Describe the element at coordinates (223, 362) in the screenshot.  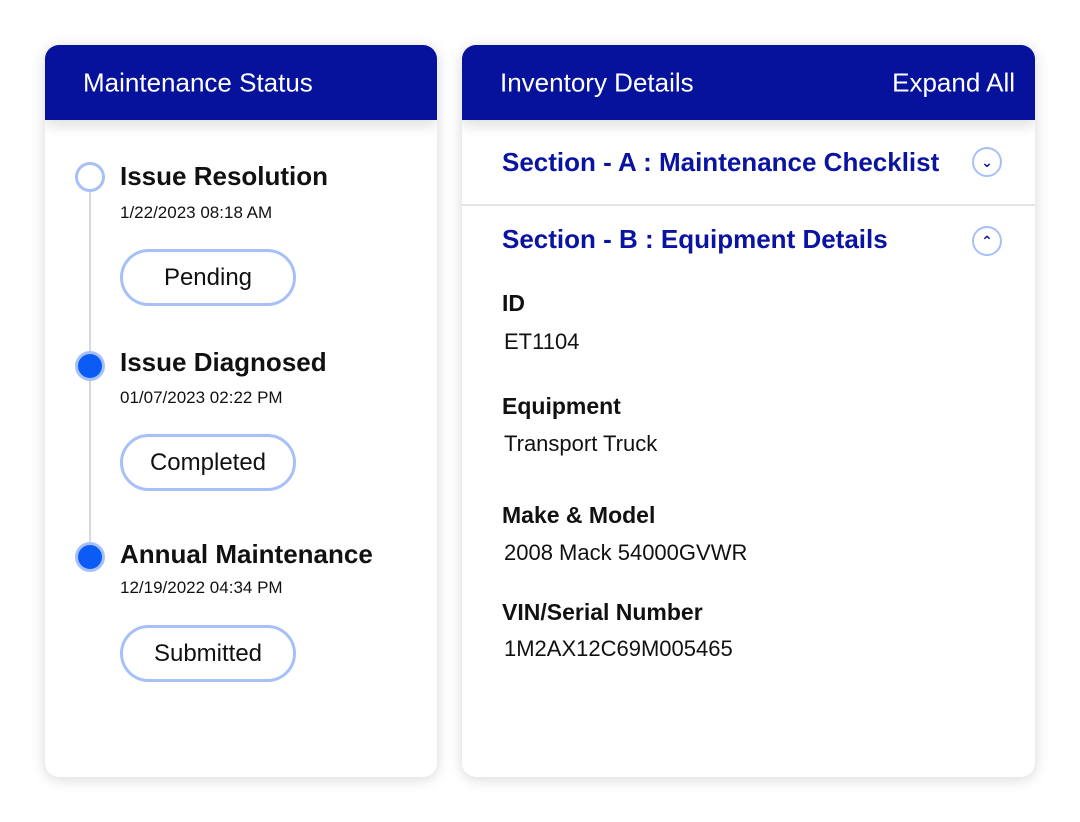
I see `timeline-item-title: Issue Diagnosed` at that location.